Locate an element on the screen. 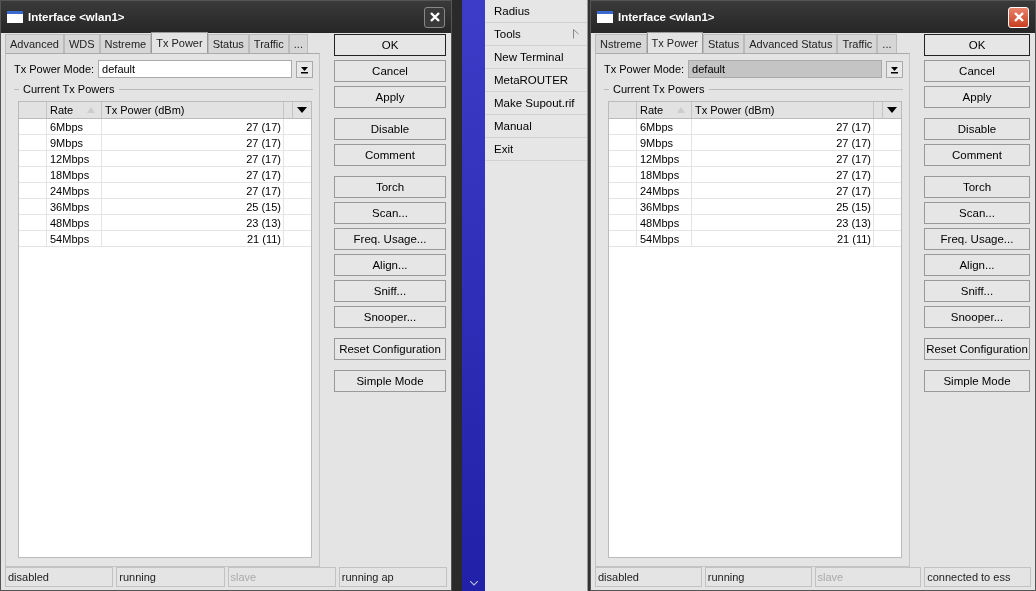  menu-item: Manual is located at coordinates (536, 126).